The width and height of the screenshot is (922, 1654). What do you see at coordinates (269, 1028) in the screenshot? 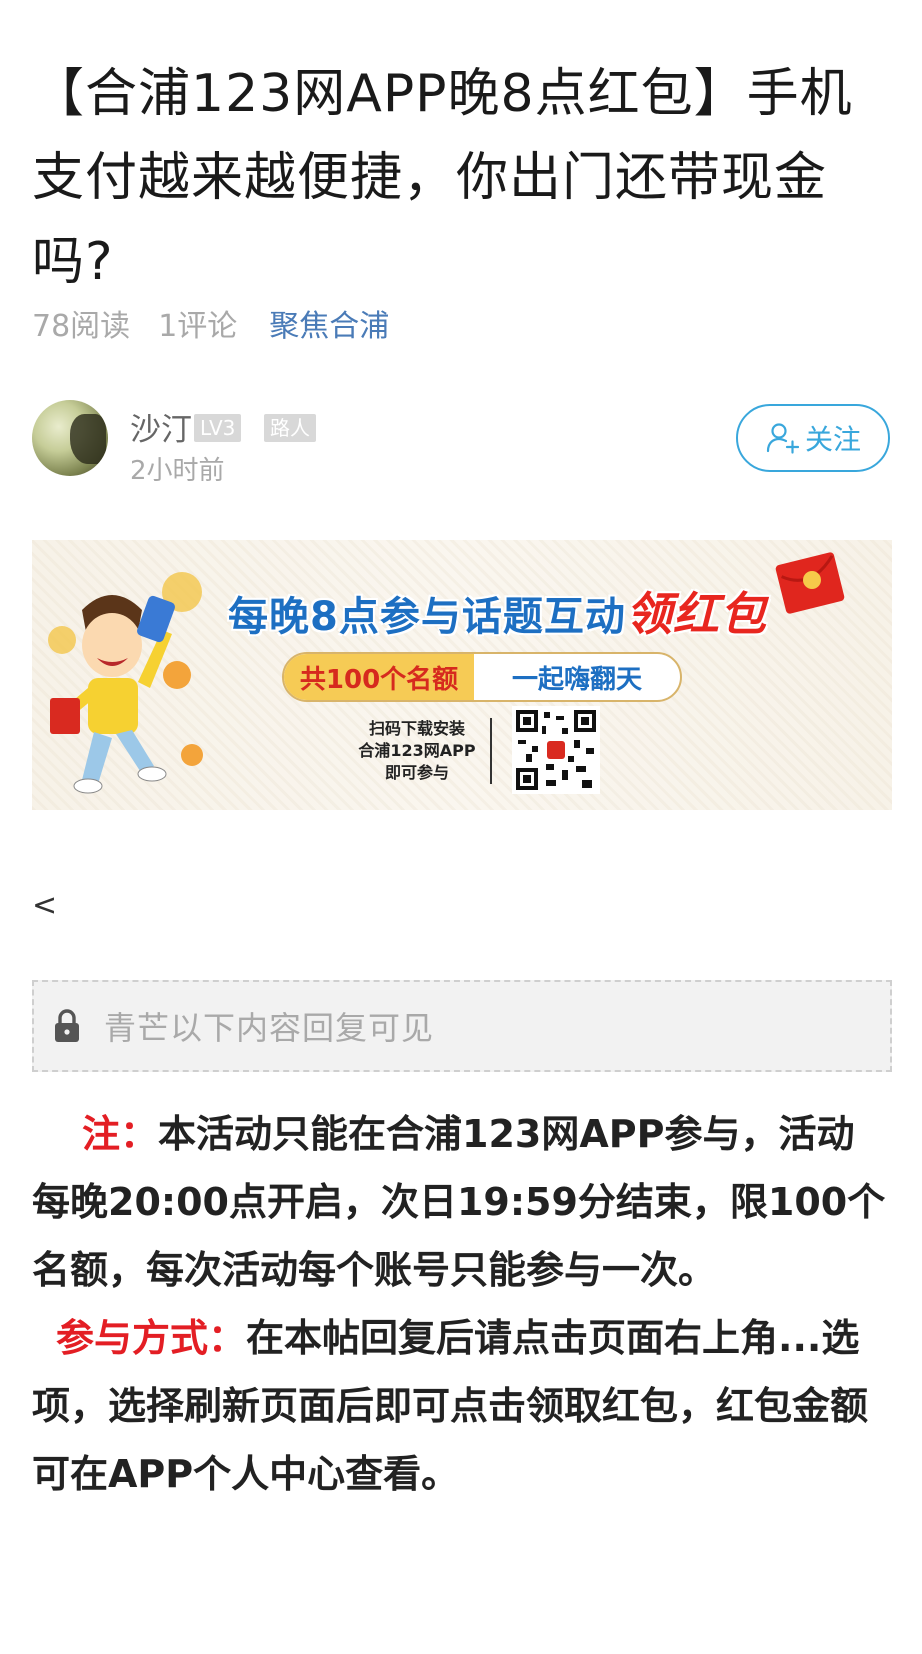
I see `locked-content-text: 青芒以下内容回复可见` at bounding box center [269, 1028].